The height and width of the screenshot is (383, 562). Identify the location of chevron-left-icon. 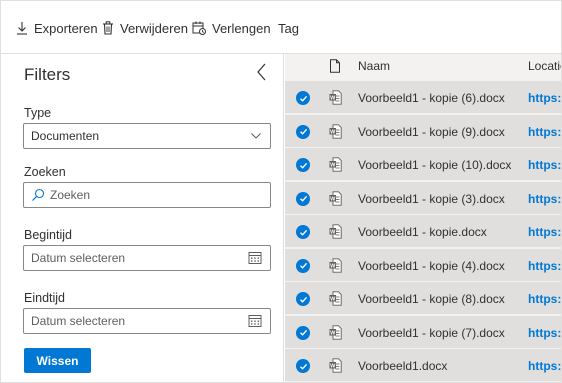
(261, 72).